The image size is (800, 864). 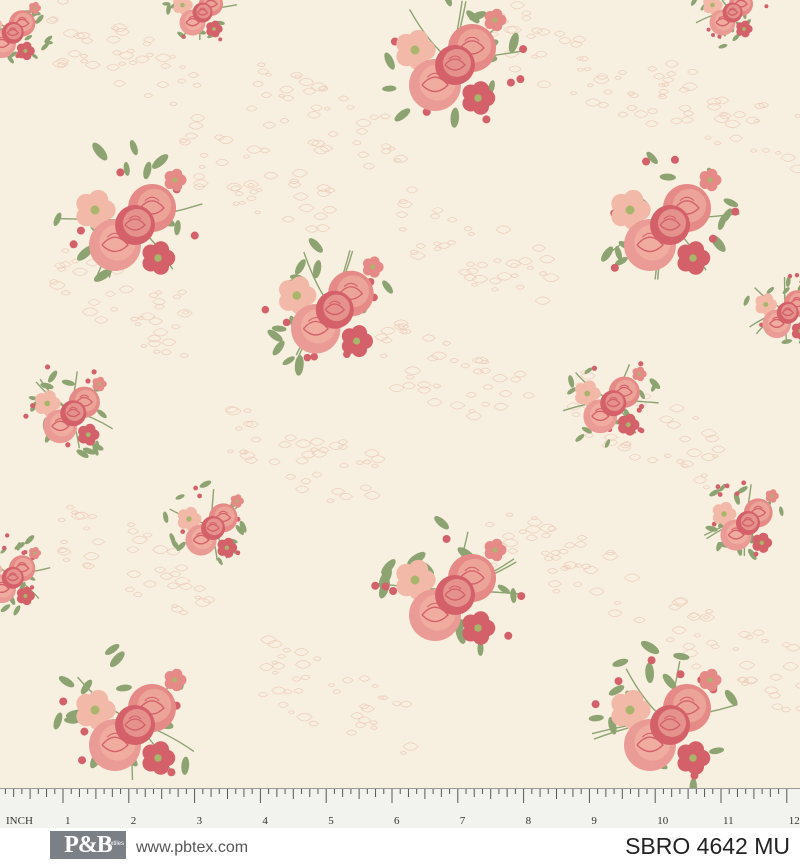 What do you see at coordinates (68, 821) in the screenshot?
I see `ruler-number: 1` at bounding box center [68, 821].